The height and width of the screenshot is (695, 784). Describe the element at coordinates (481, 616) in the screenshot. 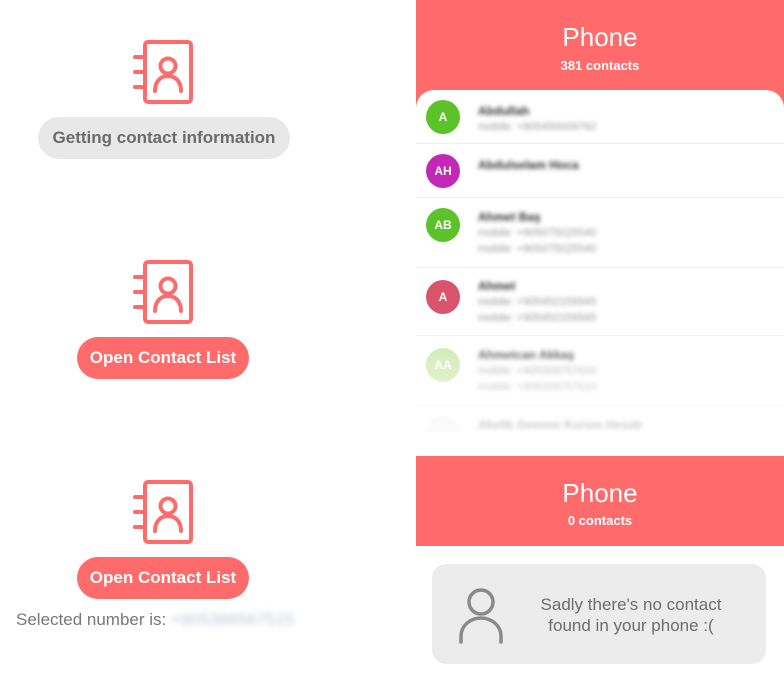

I see `person-icon` at that location.